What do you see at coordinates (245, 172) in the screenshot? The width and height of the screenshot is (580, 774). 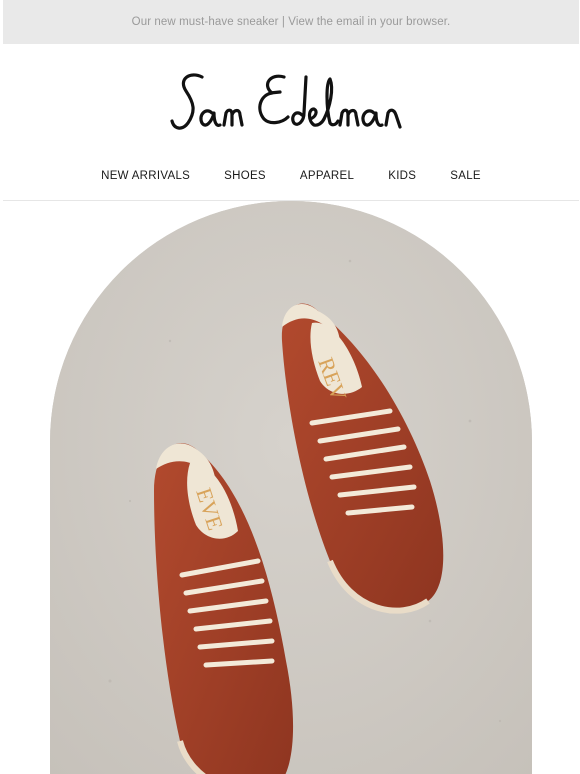 I see `nav-shoes: SHOES` at bounding box center [245, 172].